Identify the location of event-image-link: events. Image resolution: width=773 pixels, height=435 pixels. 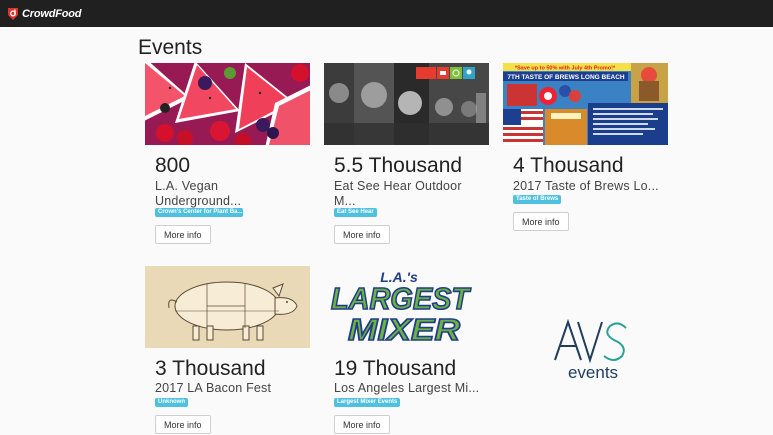
(593, 351).